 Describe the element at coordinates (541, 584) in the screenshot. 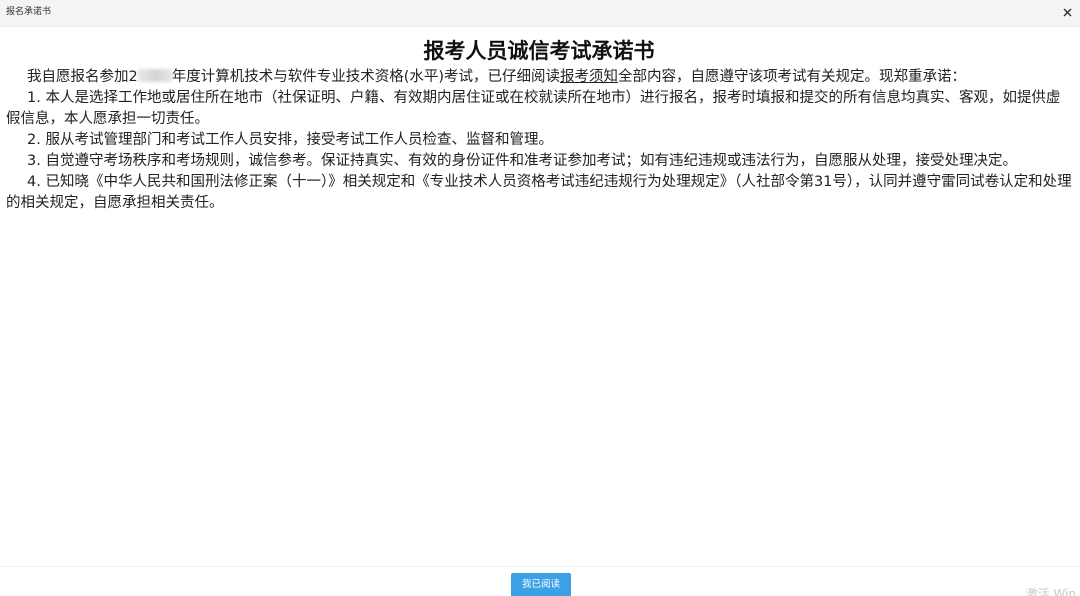

I see `confirm-read-button: 我已阅读` at that location.